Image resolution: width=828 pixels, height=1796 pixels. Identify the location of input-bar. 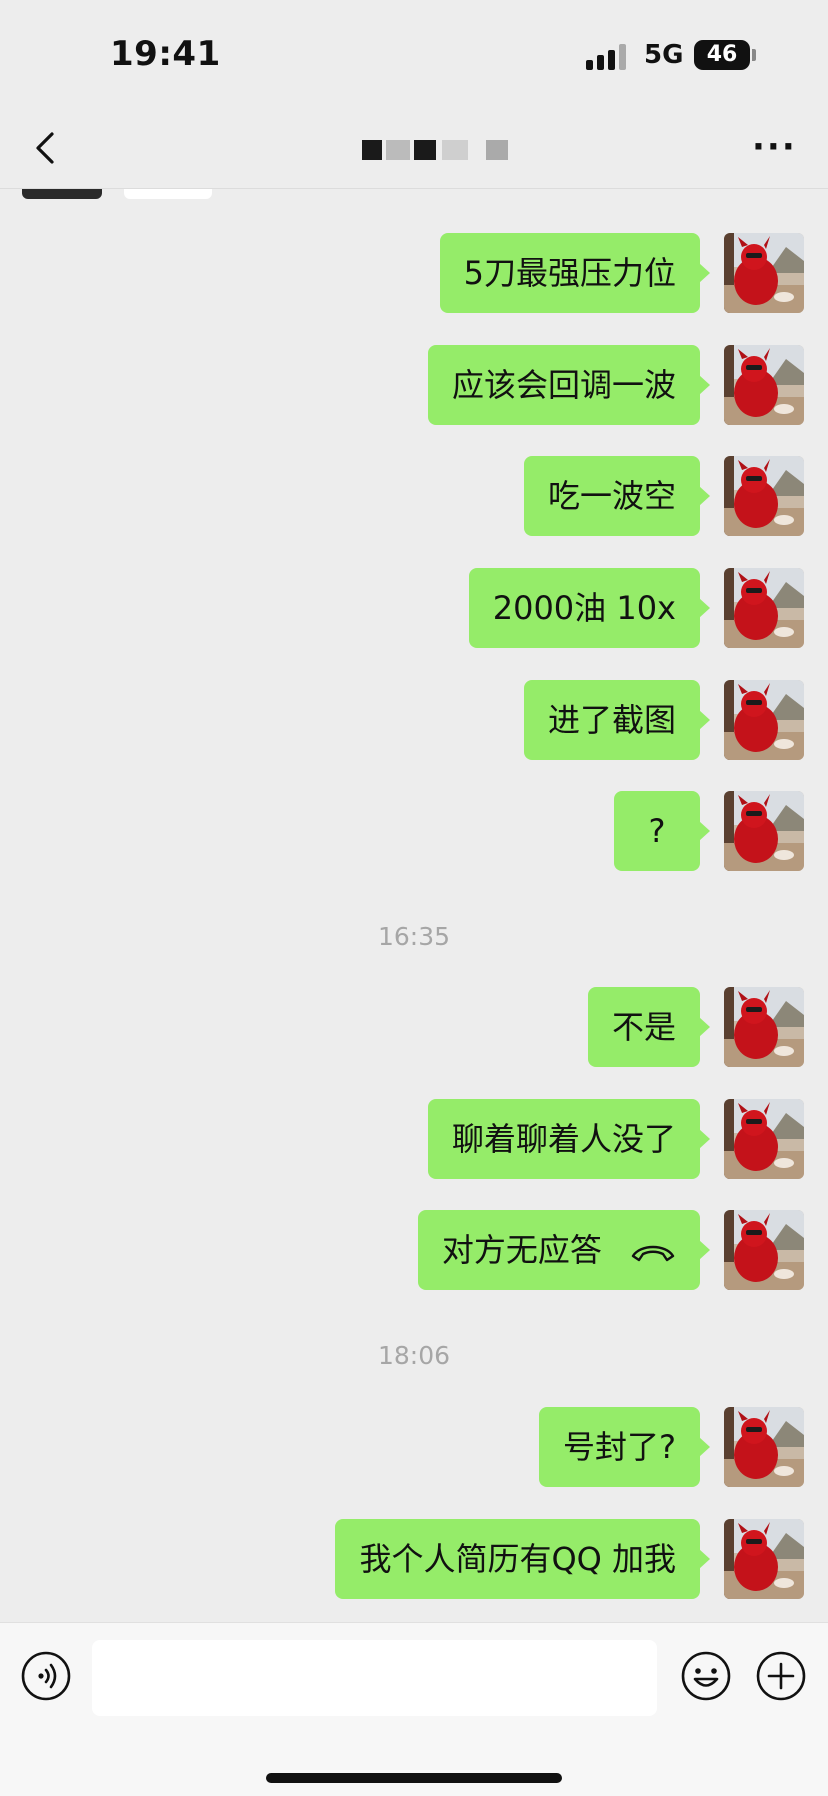
(414, 1709).